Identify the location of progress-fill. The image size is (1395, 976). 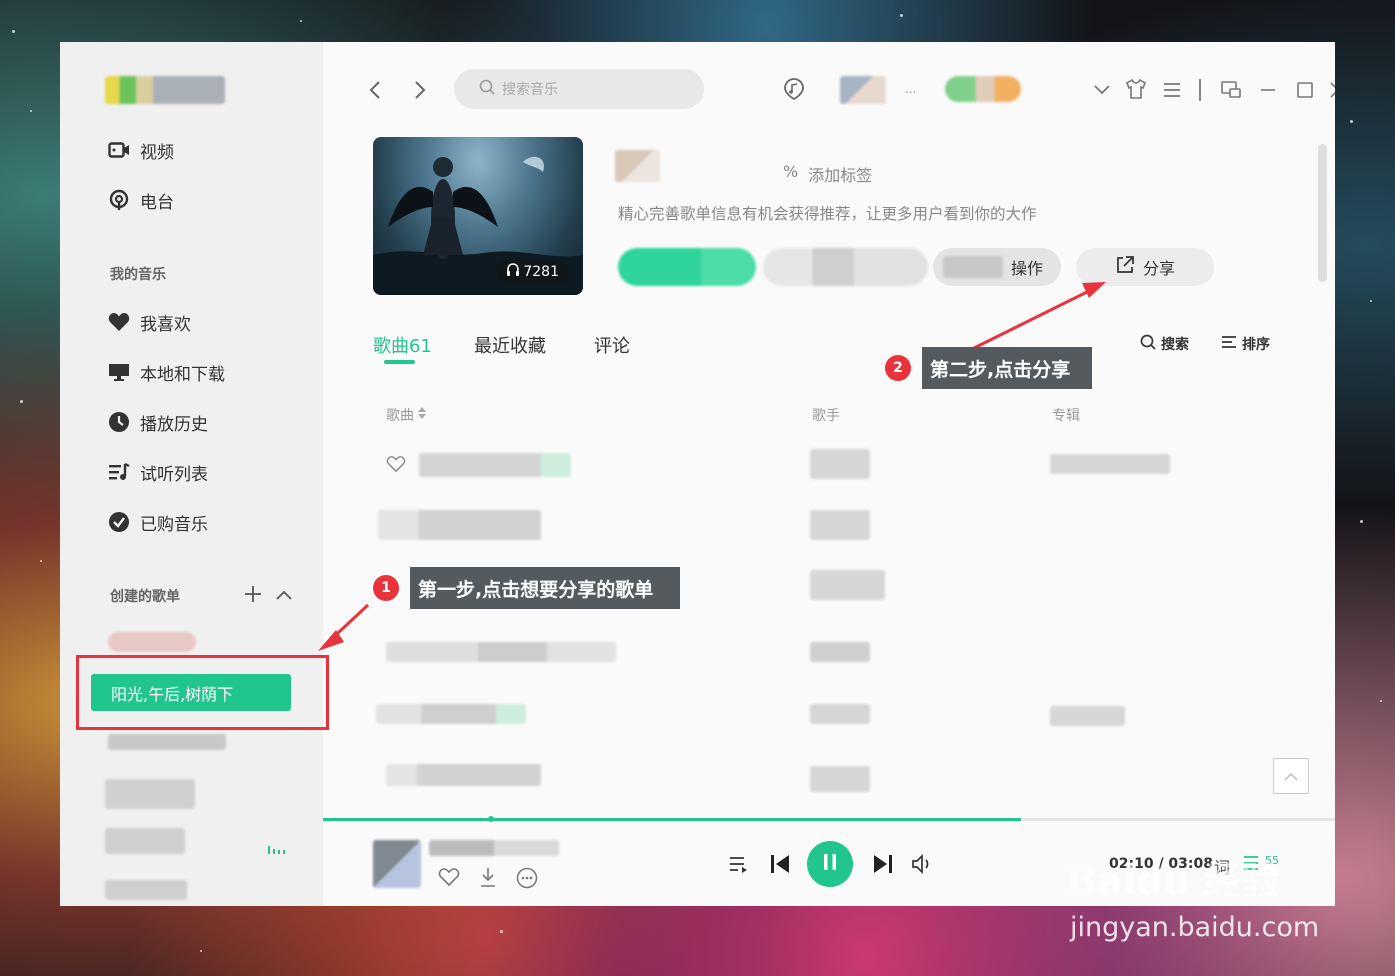
(672, 819).